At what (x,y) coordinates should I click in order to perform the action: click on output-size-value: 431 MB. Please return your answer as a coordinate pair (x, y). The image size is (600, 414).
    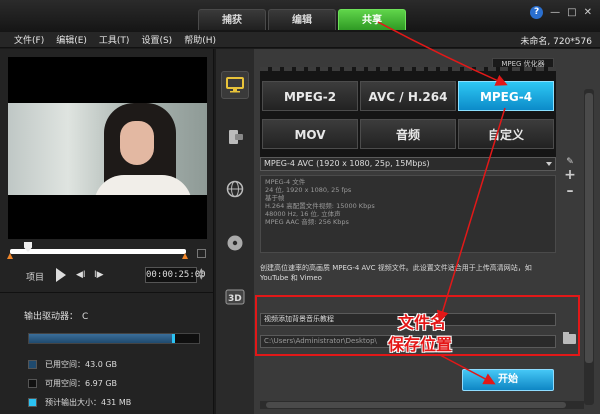
    Looking at the image, I should click on (116, 402).